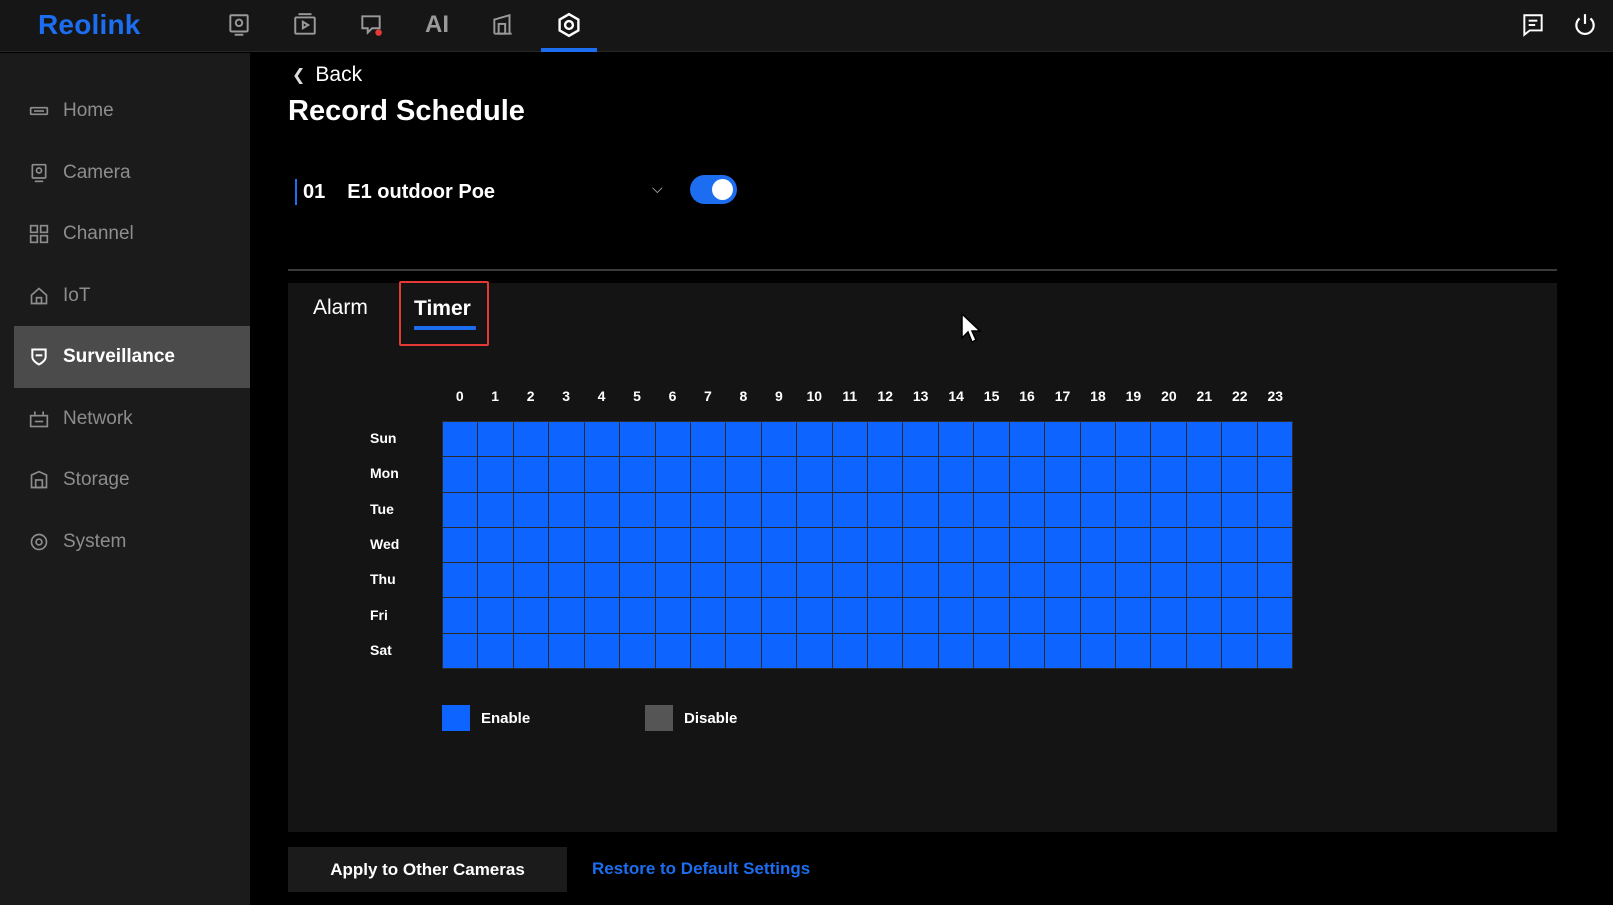 This screenshot has height=905, width=1613. I want to click on apply-to-other-cameras-button: Apply to Other Cameras, so click(427, 869).